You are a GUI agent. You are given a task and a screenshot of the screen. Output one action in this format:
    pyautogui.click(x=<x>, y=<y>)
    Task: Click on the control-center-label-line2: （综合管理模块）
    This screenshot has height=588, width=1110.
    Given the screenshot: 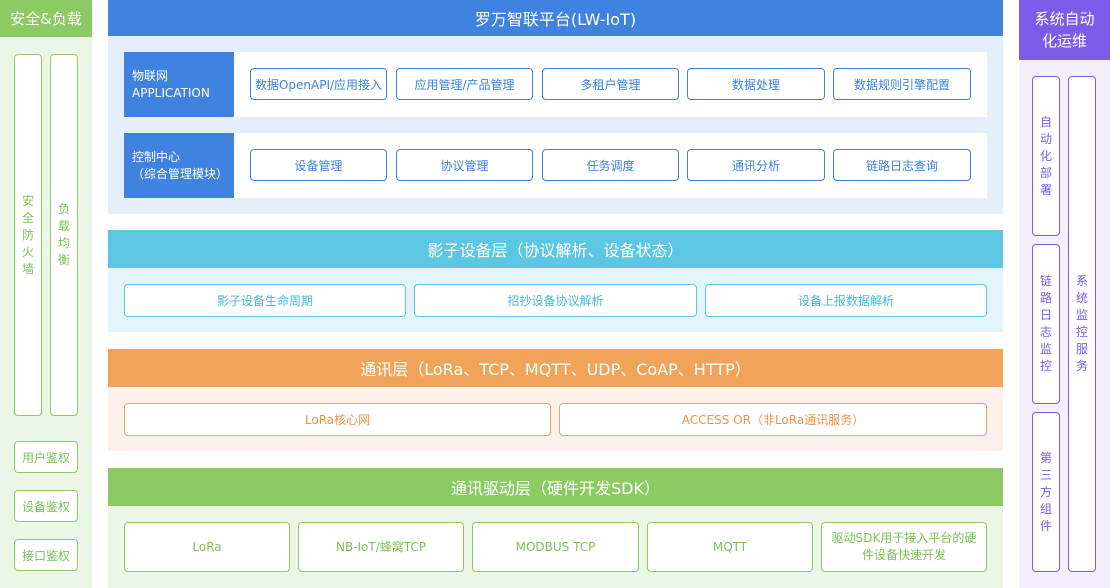 What is the action you would take?
    pyautogui.click(x=180, y=173)
    